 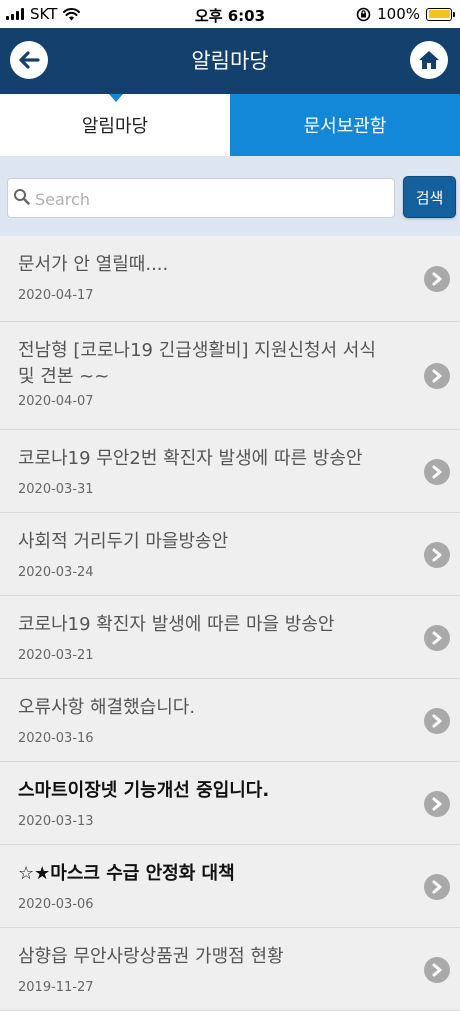 What do you see at coordinates (56, 401) in the screenshot?
I see `notice-date: 2020-04-07` at bounding box center [56, 401].